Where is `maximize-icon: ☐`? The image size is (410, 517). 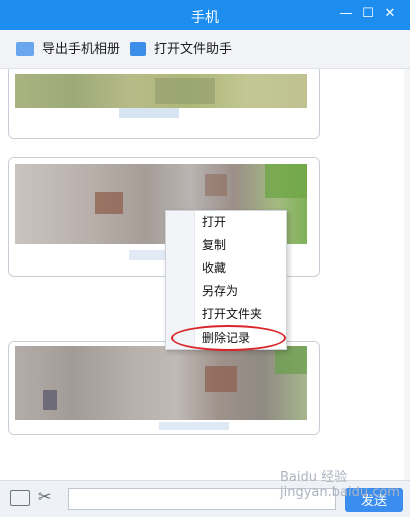 maximize-icon: ☐ is located at coordinates (368, 14).